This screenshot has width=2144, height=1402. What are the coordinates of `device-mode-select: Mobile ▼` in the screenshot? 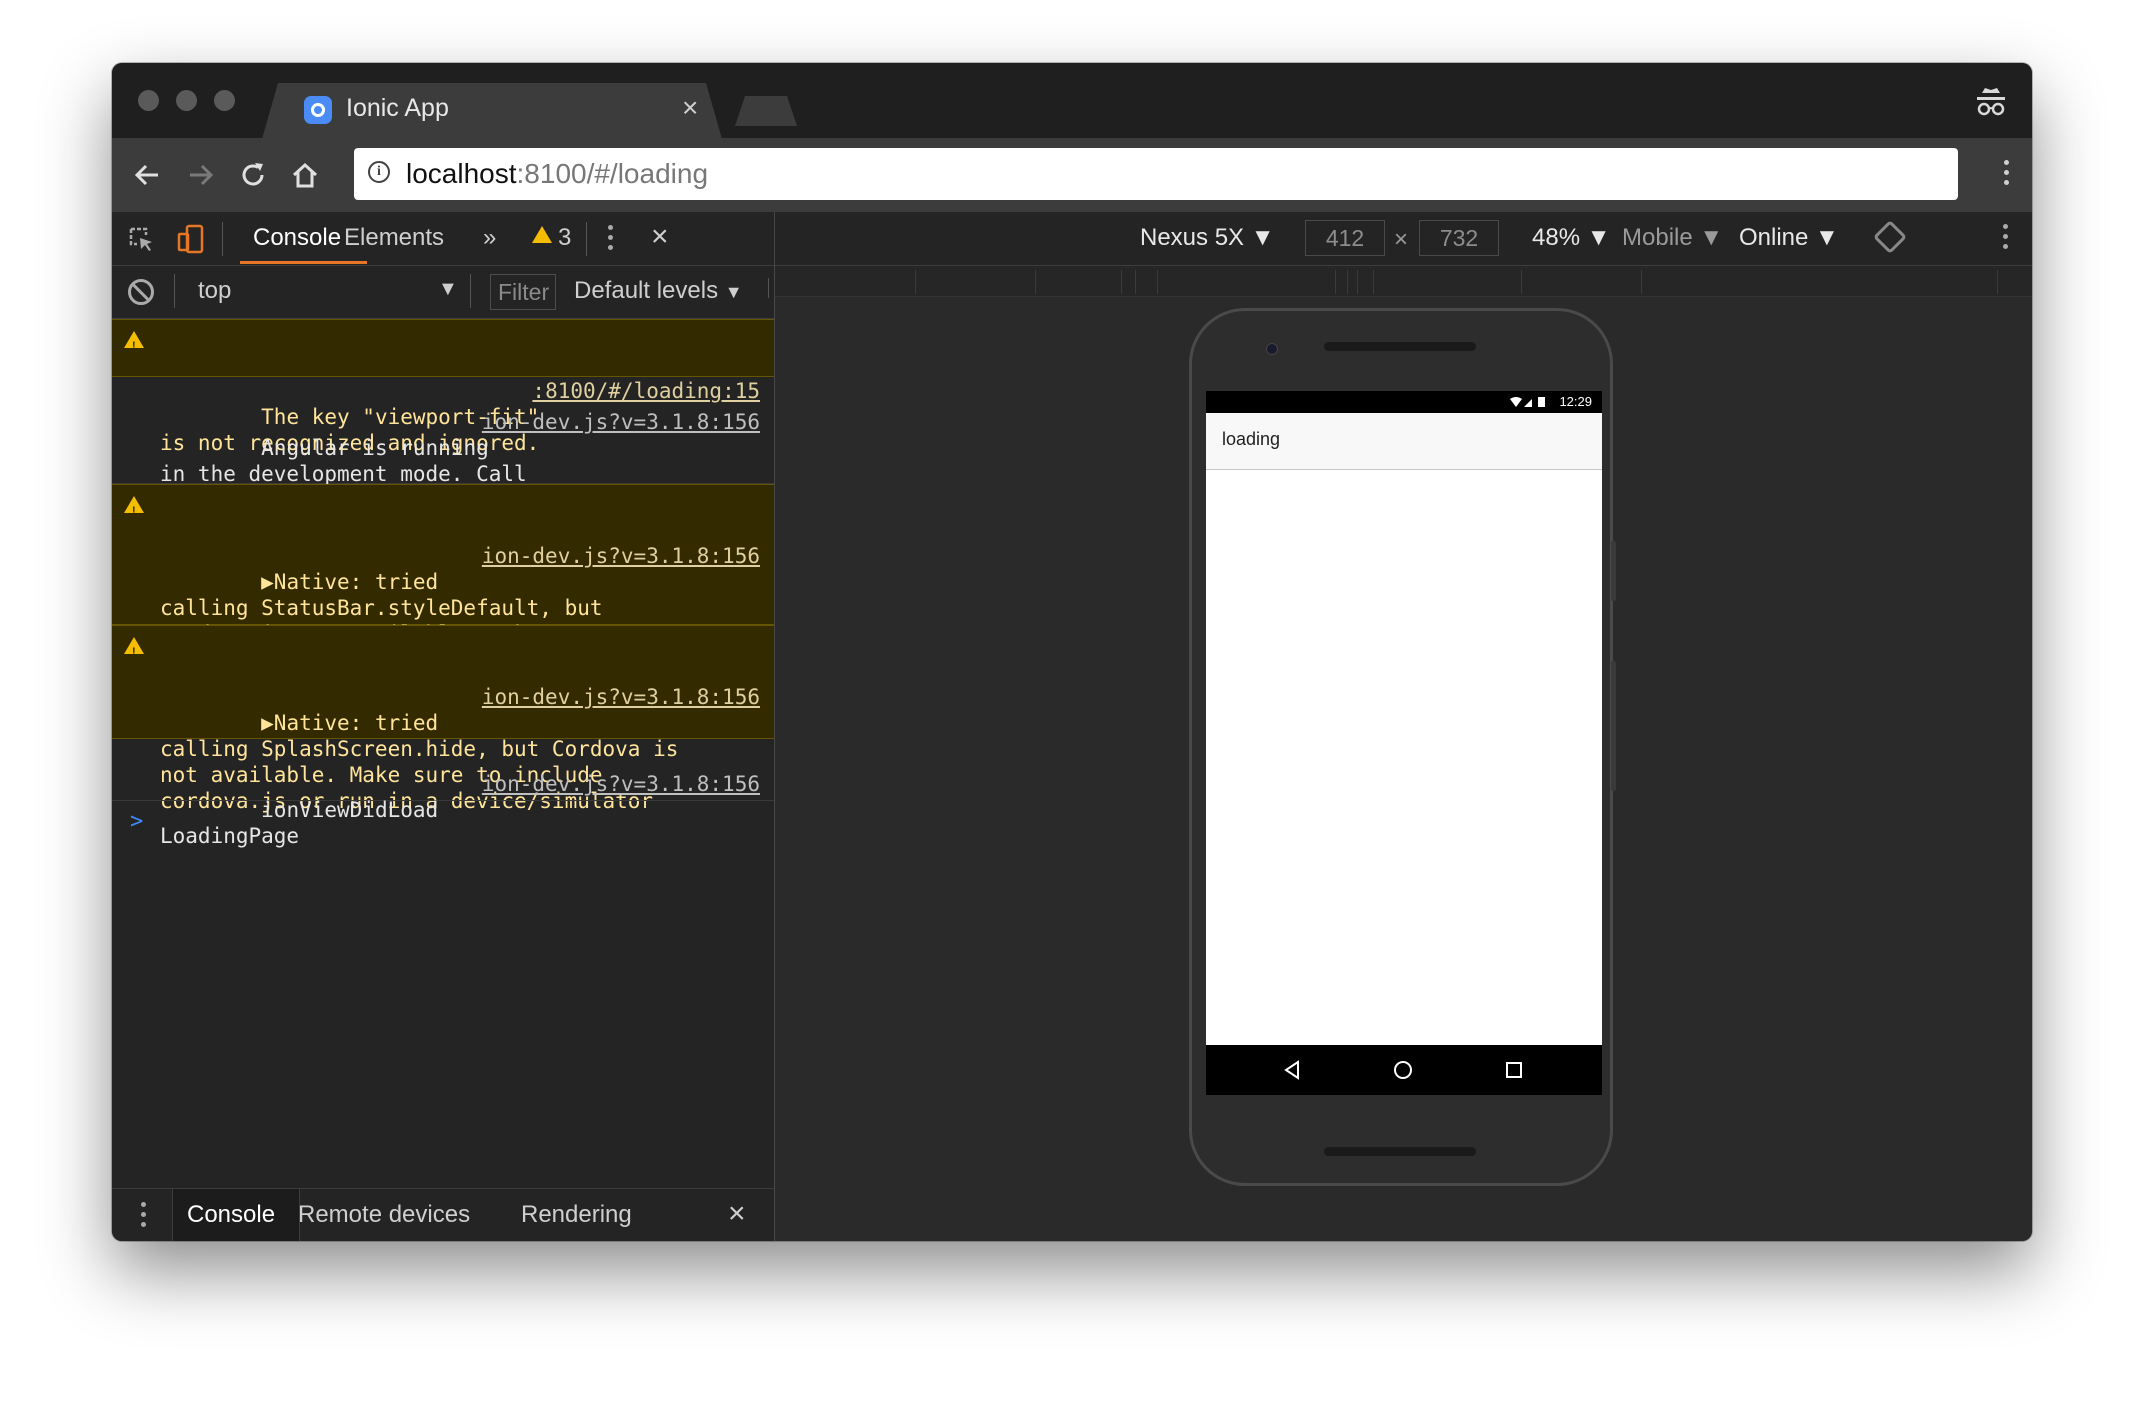 It's located at (1672, 238).